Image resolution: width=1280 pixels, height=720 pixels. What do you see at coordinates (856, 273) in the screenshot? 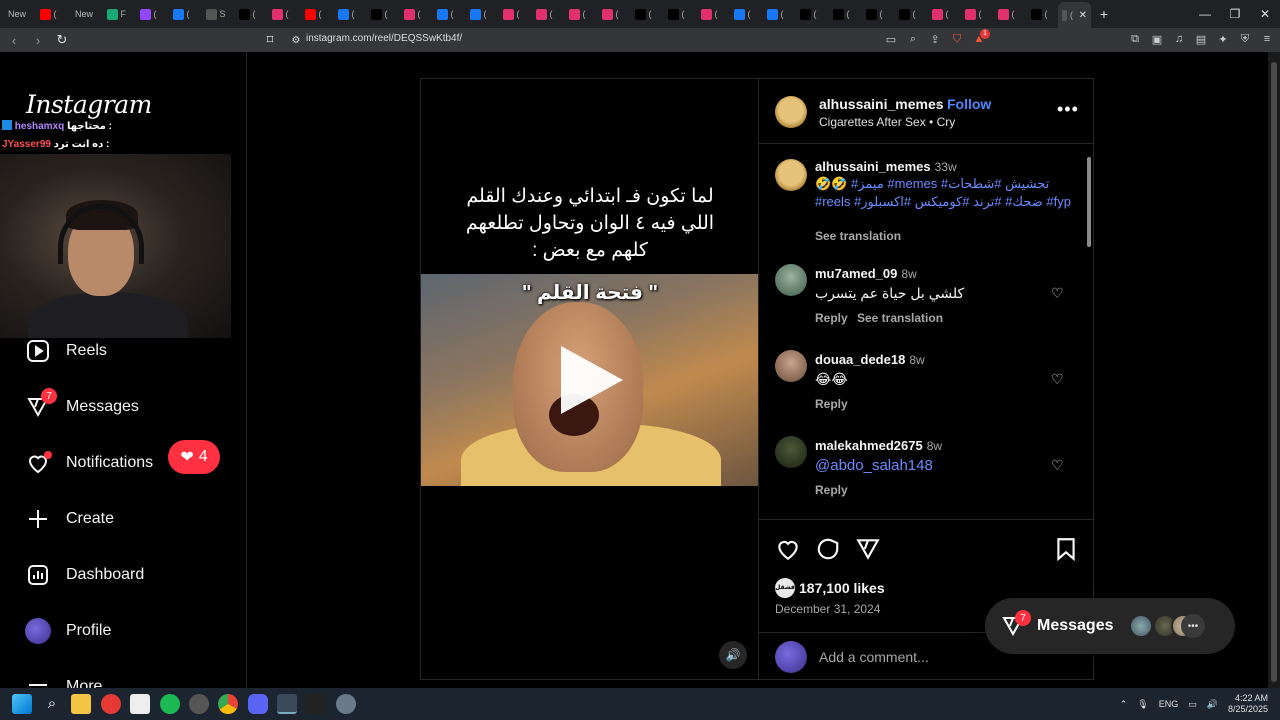
I see `comment-username: mu7amed_09` at bounding box center [856, 273].